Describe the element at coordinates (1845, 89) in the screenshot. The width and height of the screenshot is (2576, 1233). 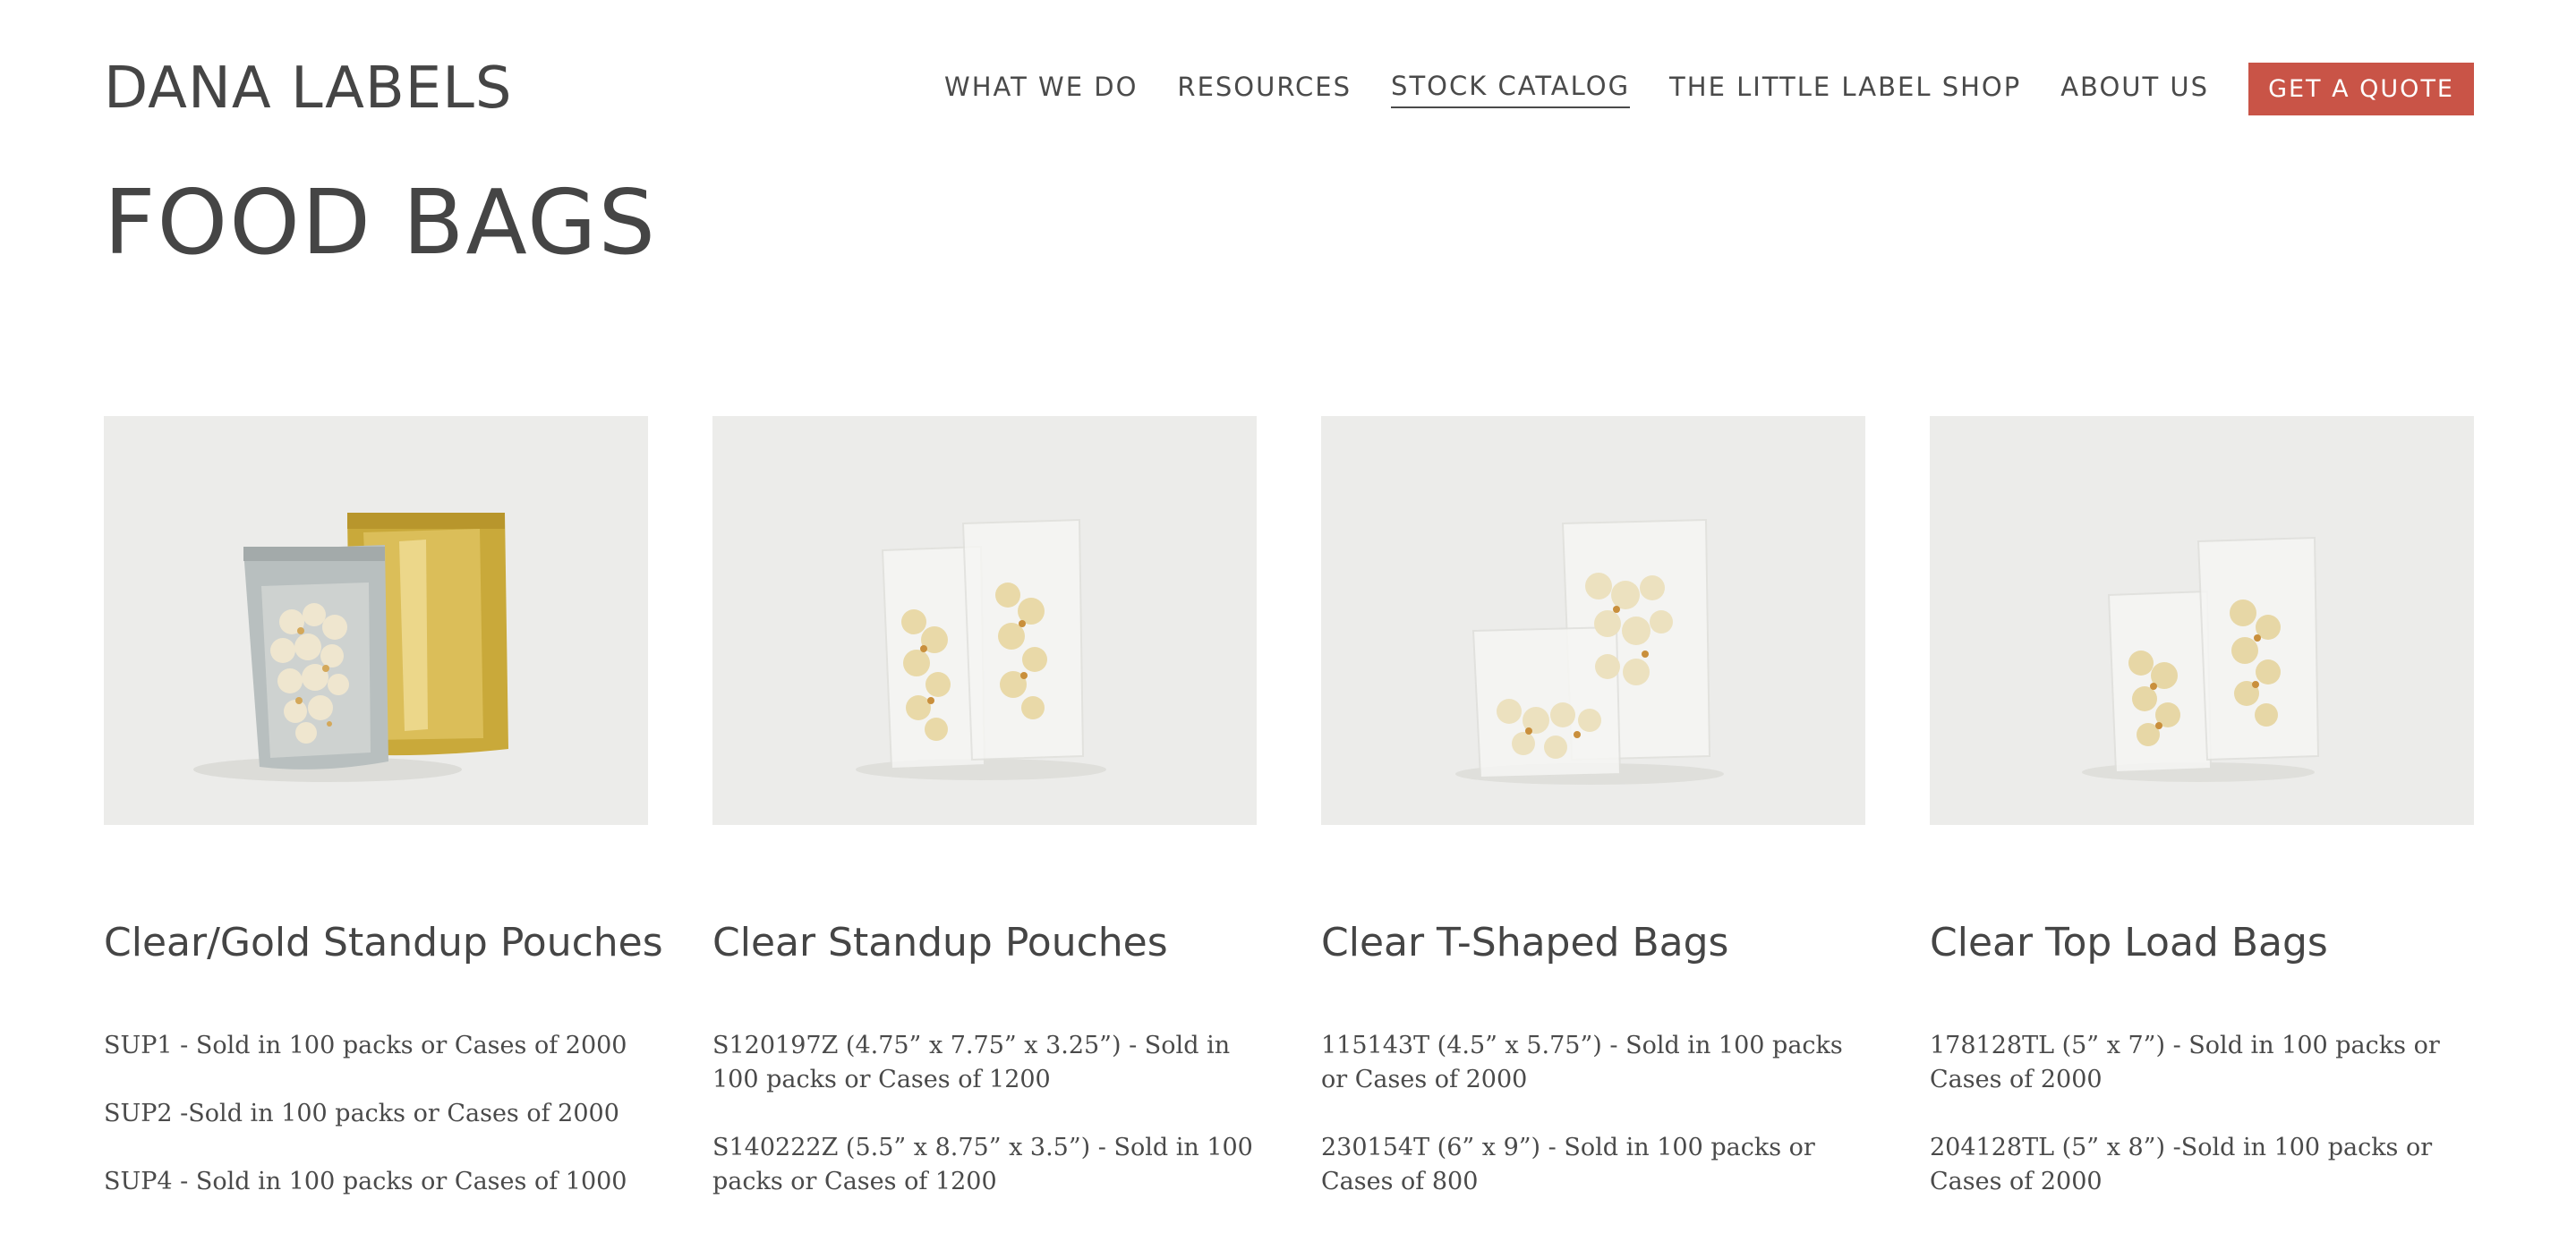
I see `nav-little-label-shop: THE LITTLE LABEL SHOP` at that location.